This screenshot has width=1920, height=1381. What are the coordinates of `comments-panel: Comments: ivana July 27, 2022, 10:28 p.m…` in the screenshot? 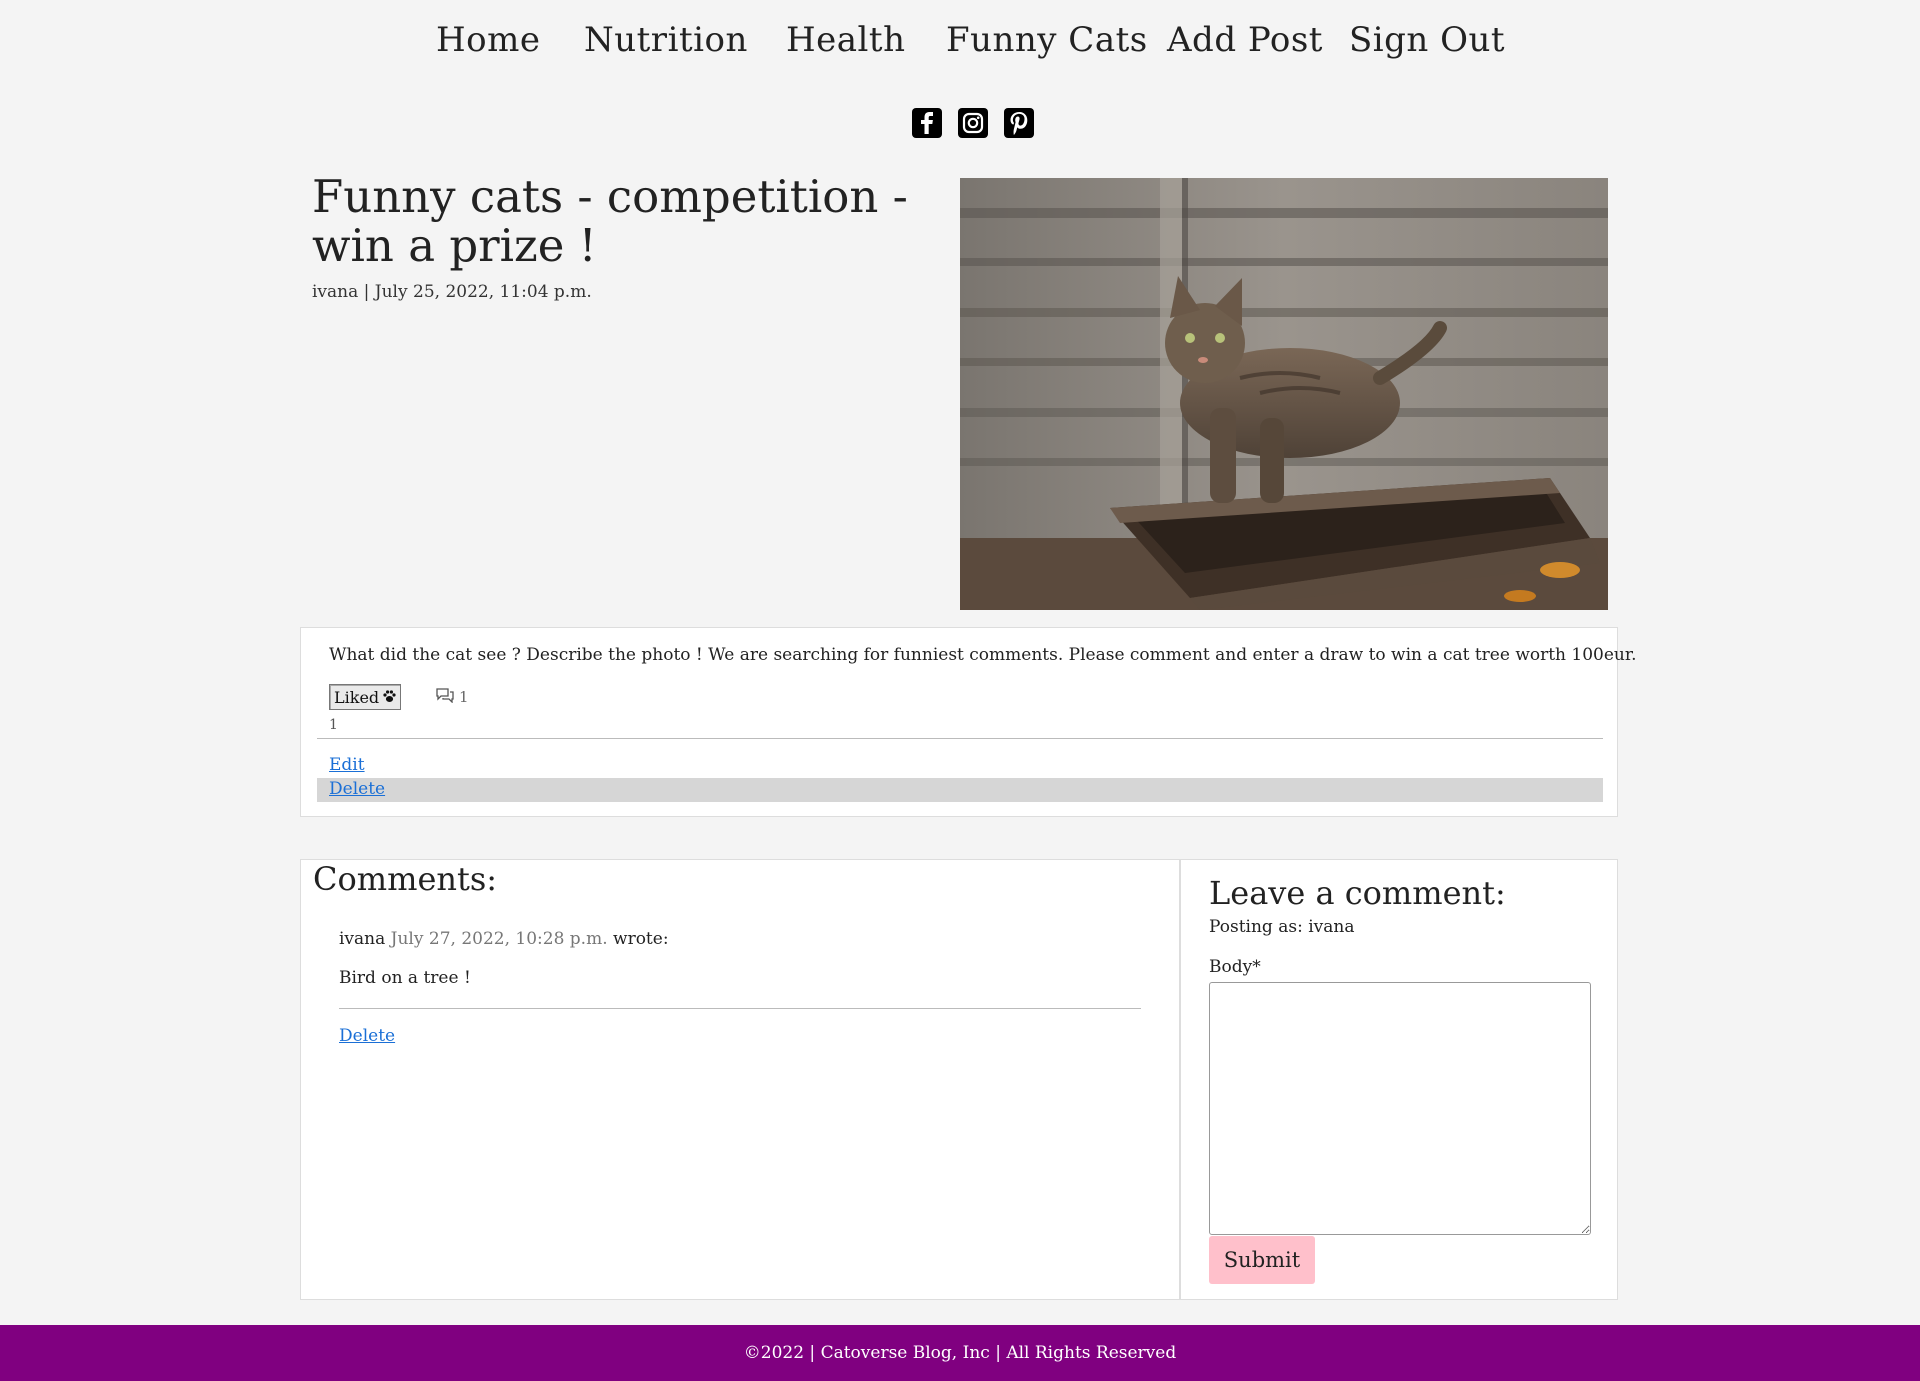 It's located at (740, 1079).